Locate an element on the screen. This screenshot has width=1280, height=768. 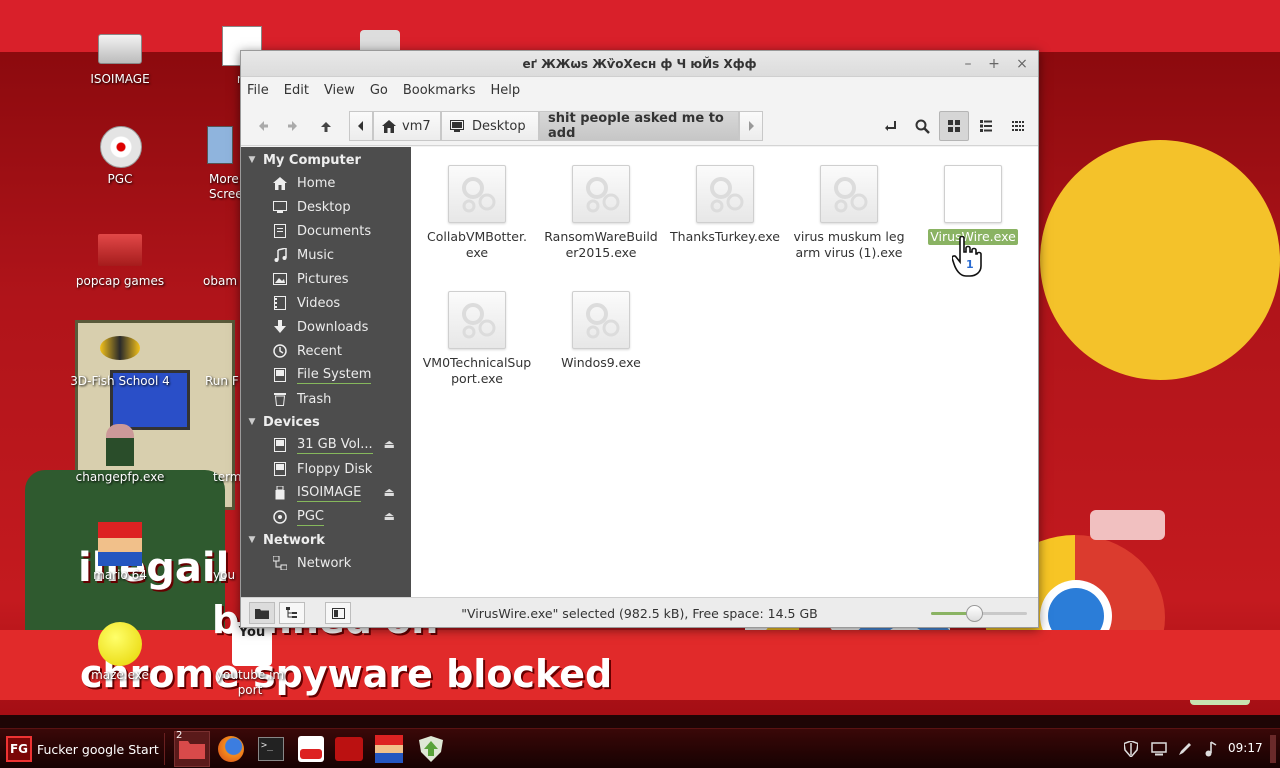
desktop-icon-youtube-import: You youtube.im port is located at coordinates (250, 660).